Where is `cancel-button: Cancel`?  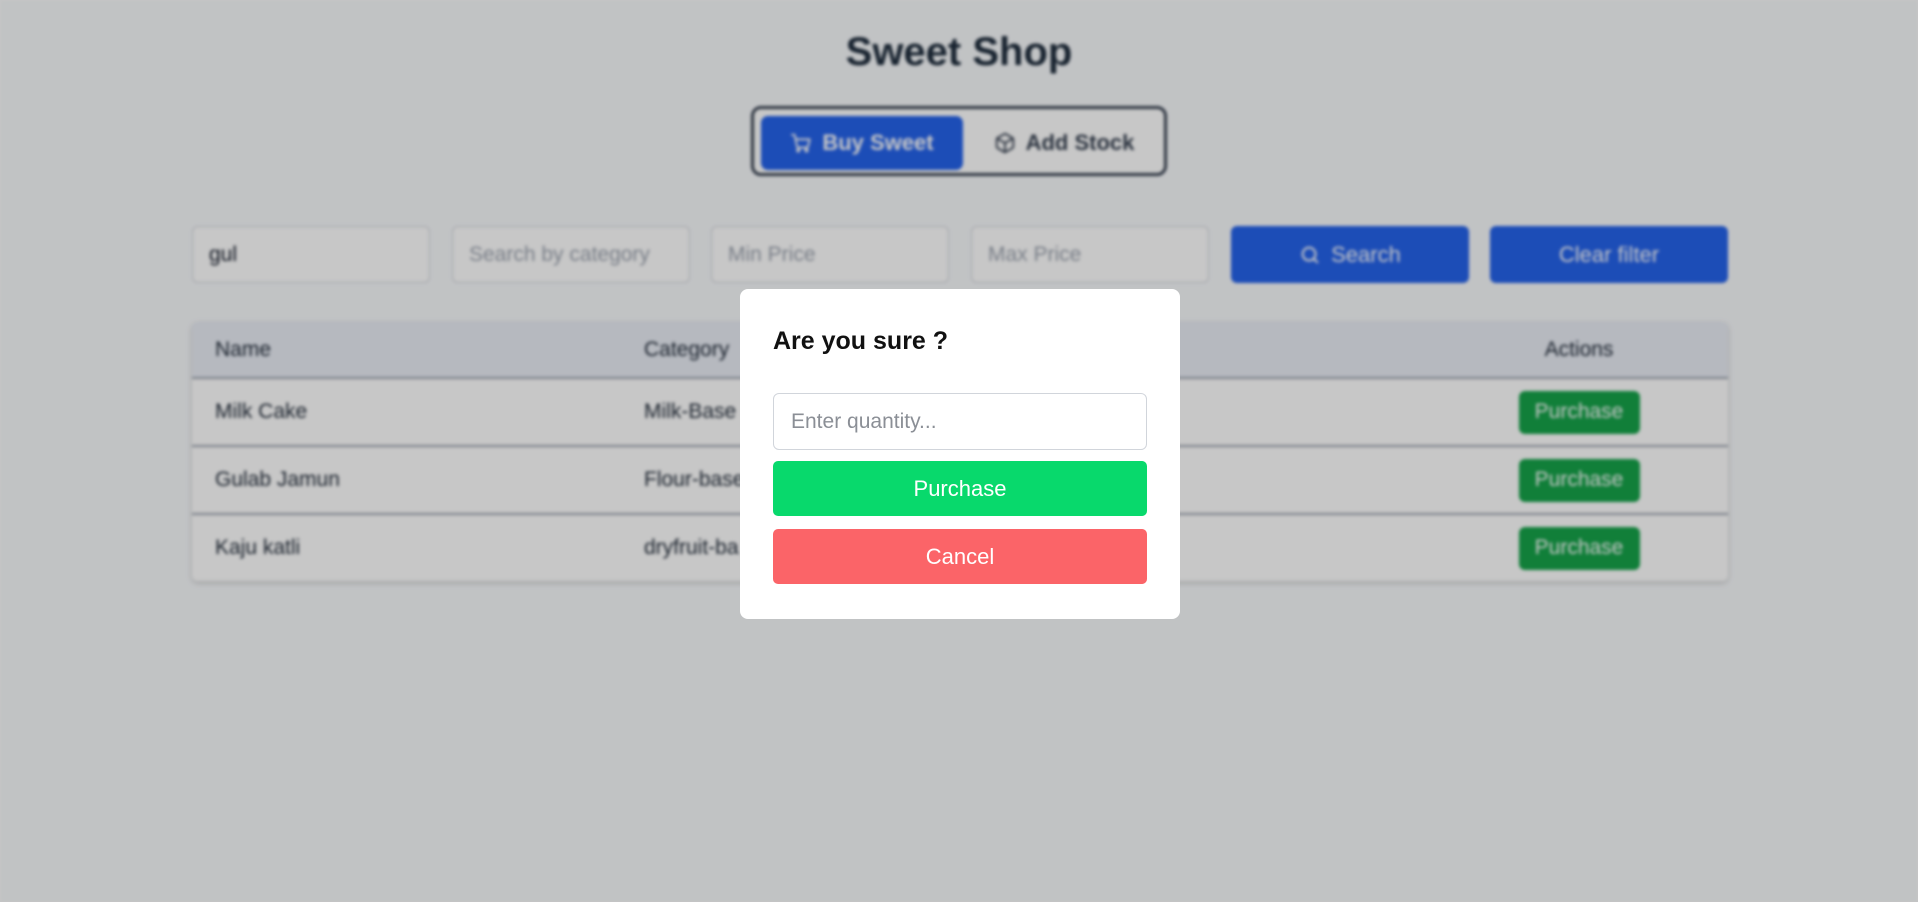 cancel-button: Cancel is located at coordinates (960, 556).